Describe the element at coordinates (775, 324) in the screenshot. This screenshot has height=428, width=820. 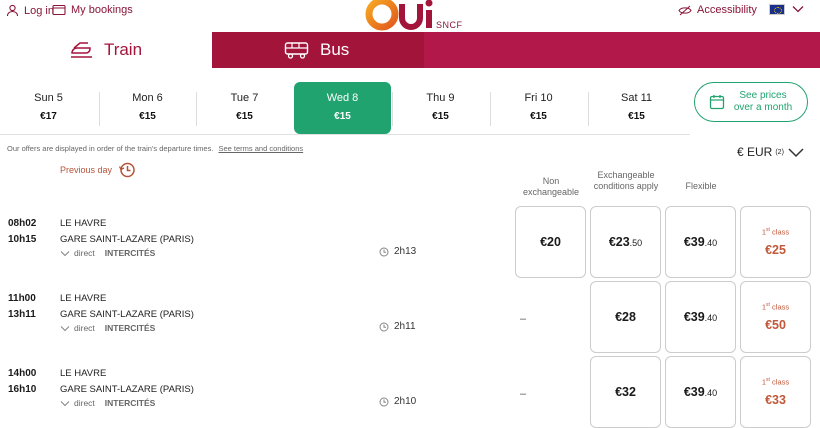
I see `fare-amount: €50` at that location.